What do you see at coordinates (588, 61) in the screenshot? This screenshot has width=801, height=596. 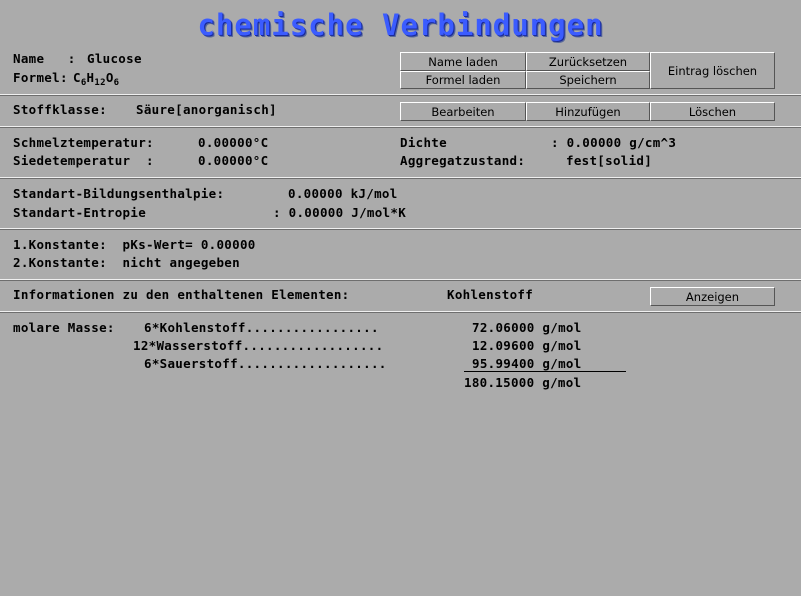 I see `reset-button: Zurücksetzen` at bounding box center [588, 61].